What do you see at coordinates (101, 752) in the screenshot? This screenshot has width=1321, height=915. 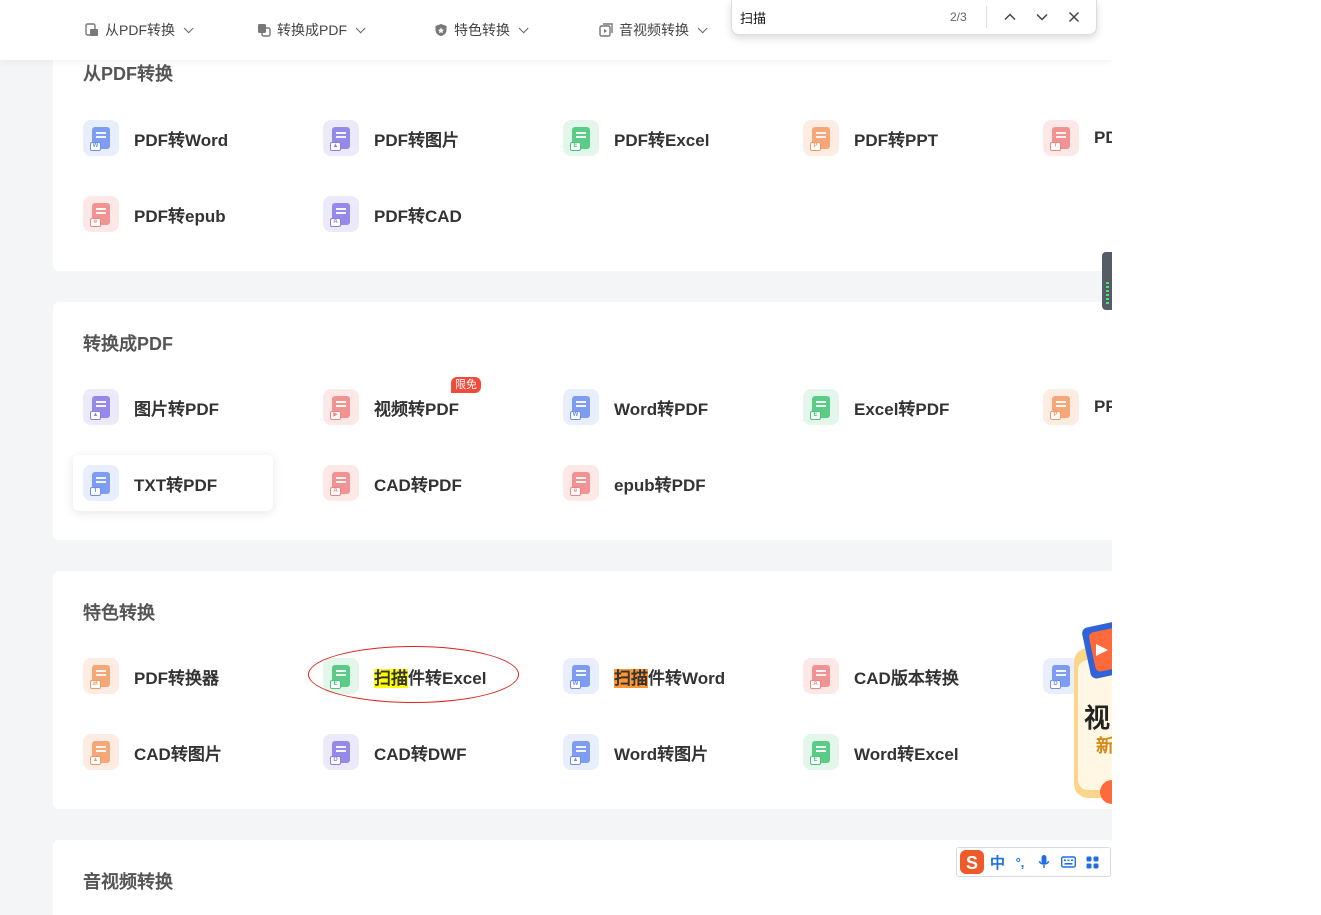 I see `cad-image-icon: ▲` at bounding box center [101, 752].